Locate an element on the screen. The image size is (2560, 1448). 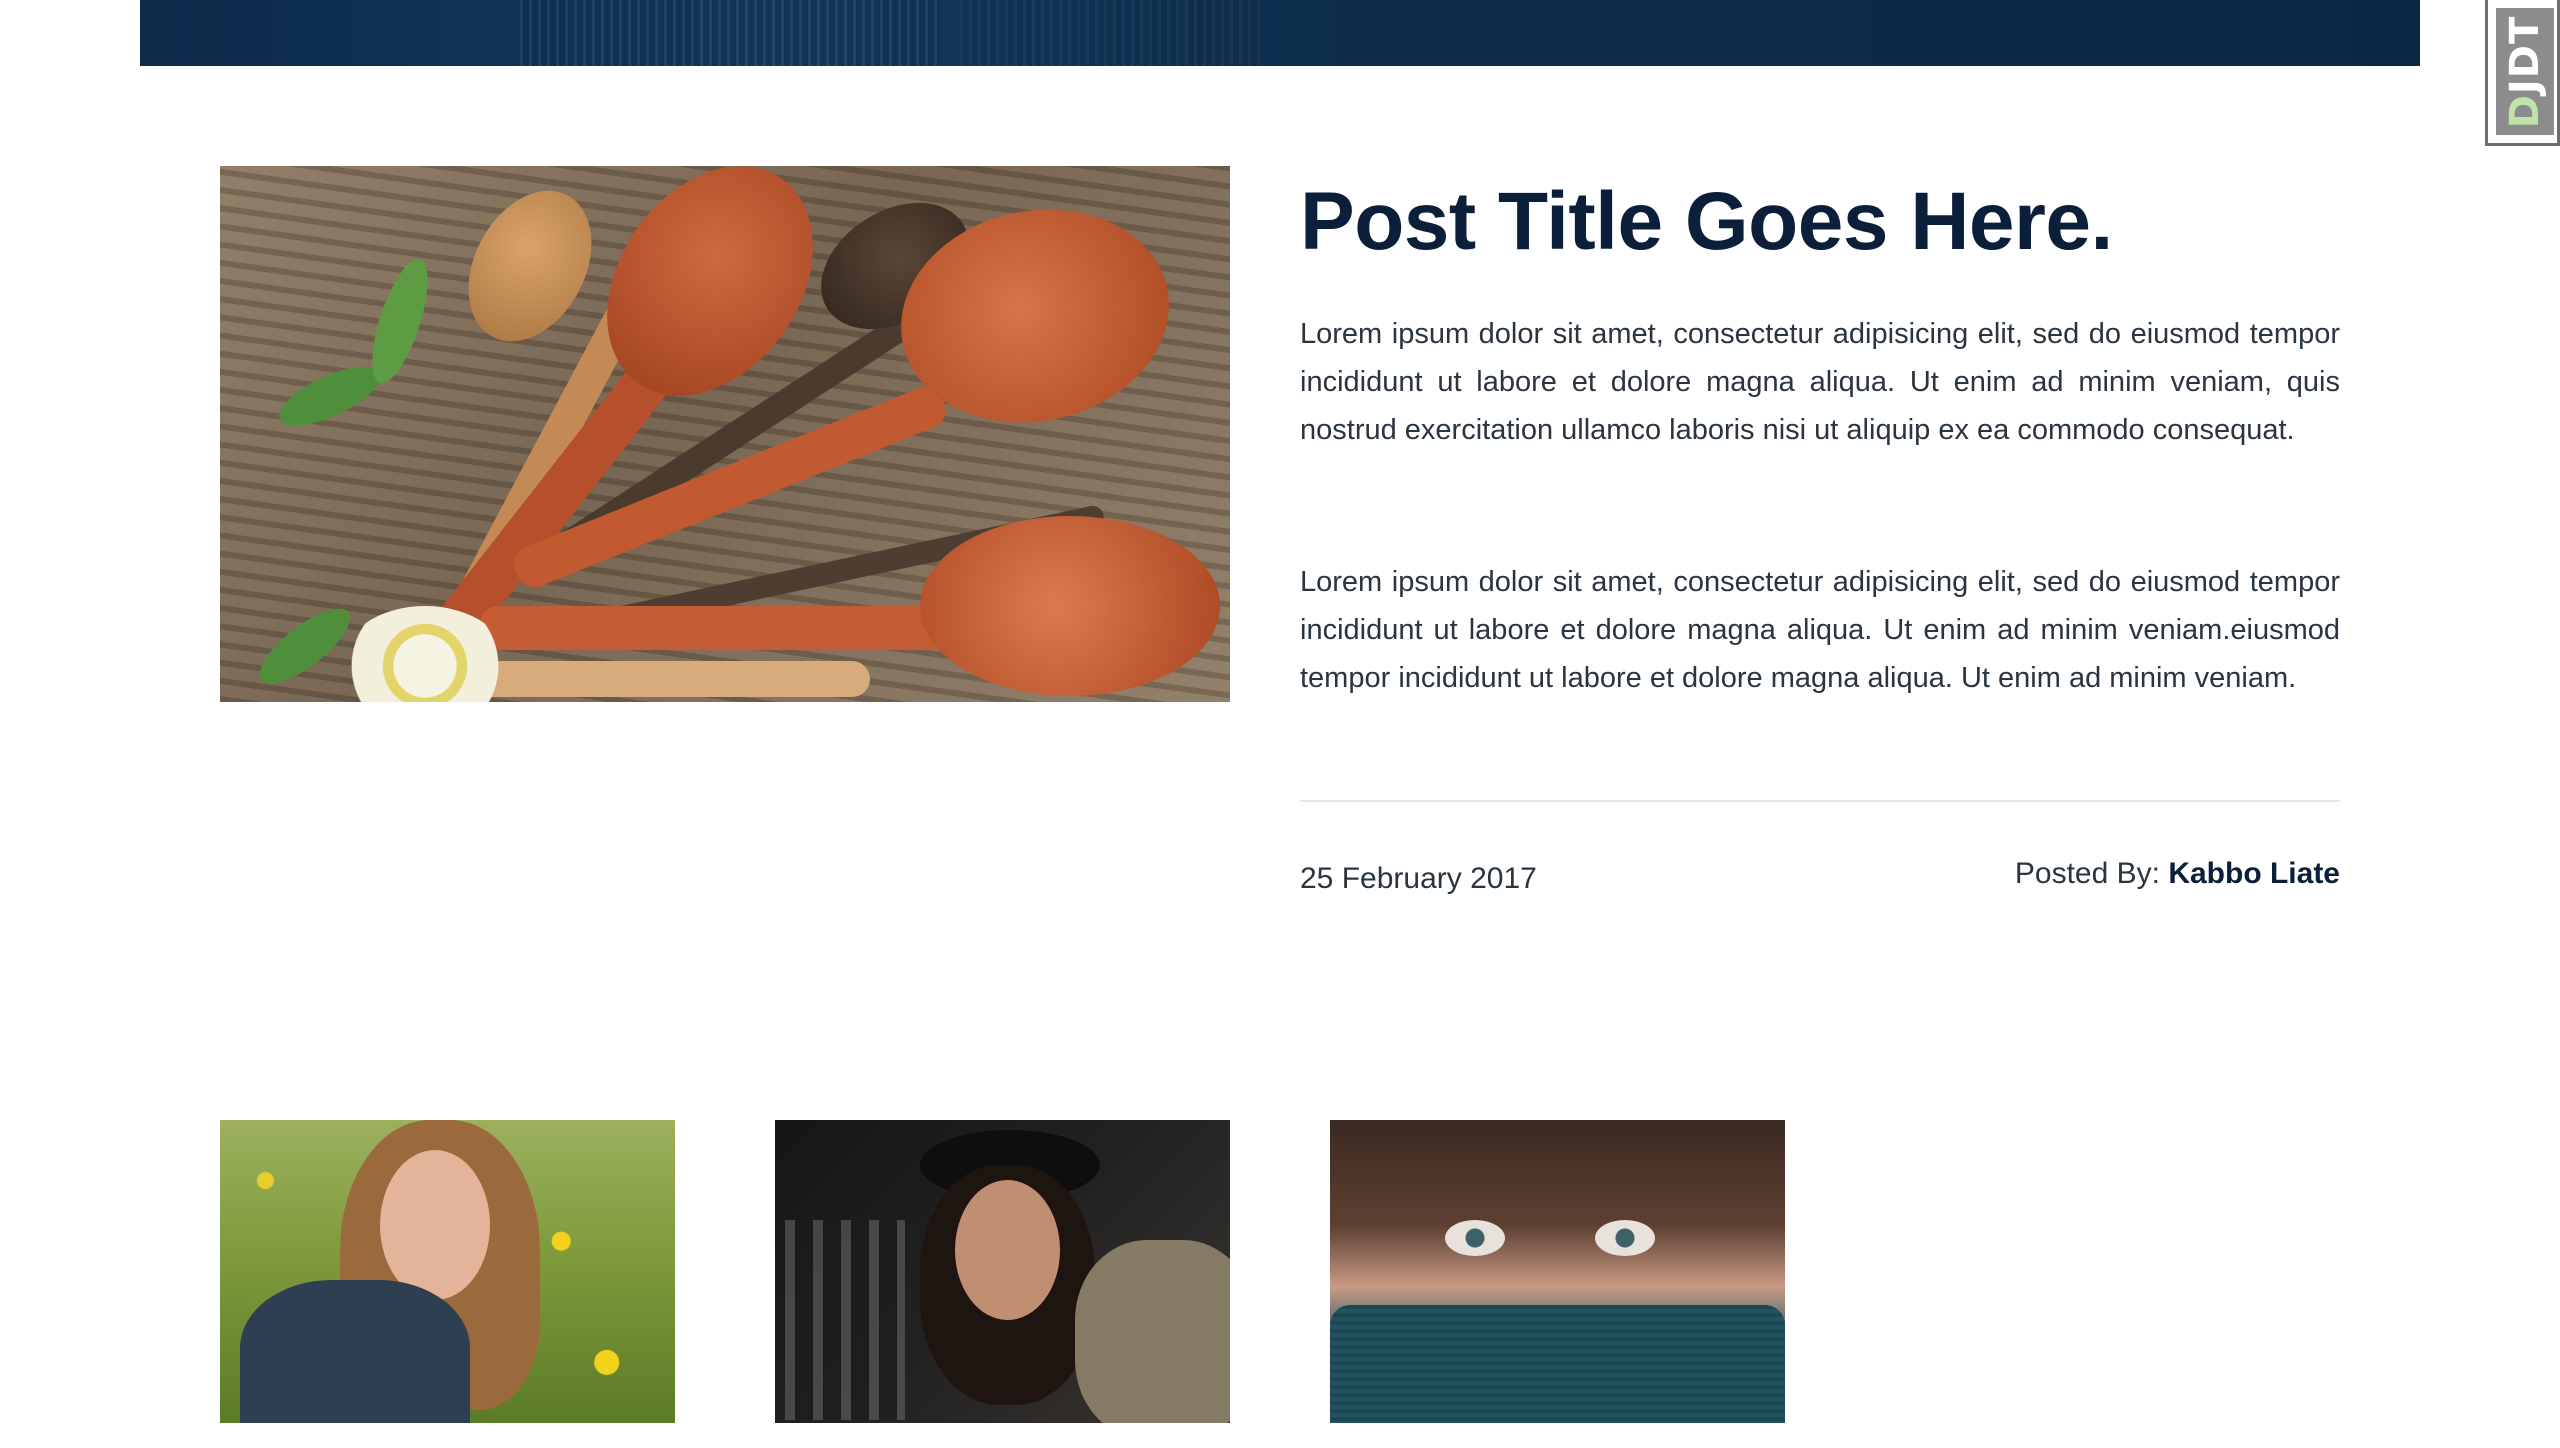
author-name: Kabbo Liate is located at coordinates (2254, 873).